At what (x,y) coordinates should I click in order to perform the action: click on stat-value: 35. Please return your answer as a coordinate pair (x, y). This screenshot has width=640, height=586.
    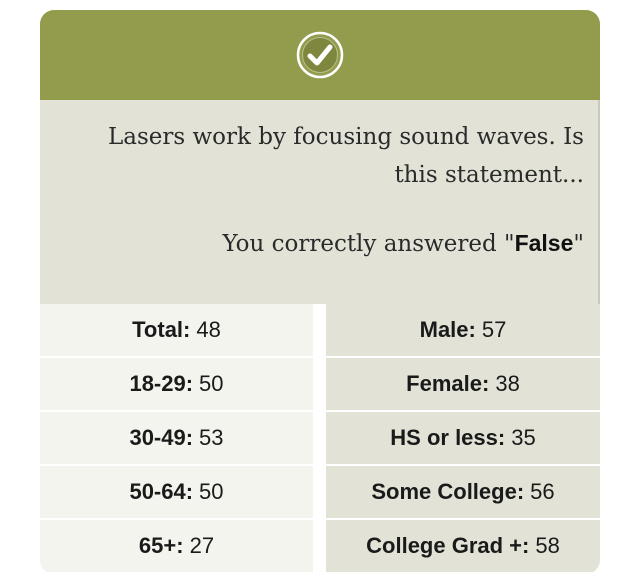
    Looking at the image, I should click on (523, 437).